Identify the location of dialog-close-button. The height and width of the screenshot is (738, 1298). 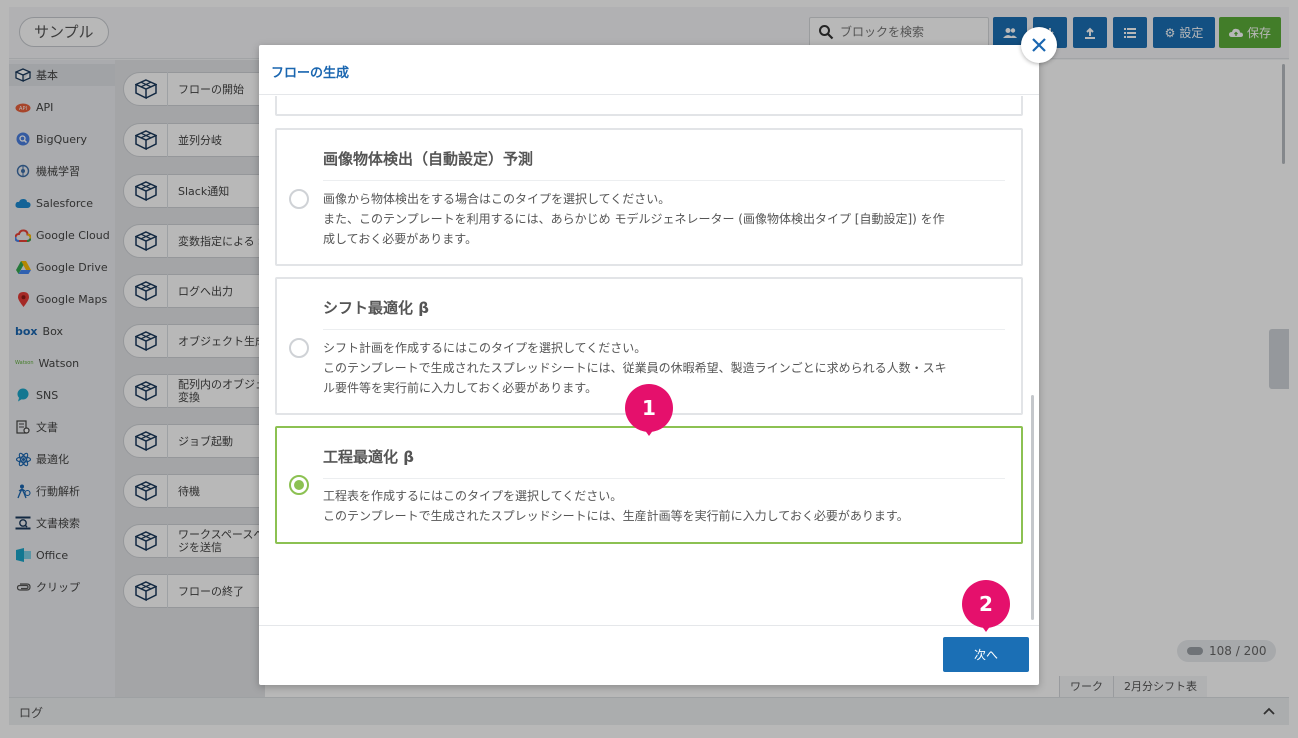
(1039, 45).